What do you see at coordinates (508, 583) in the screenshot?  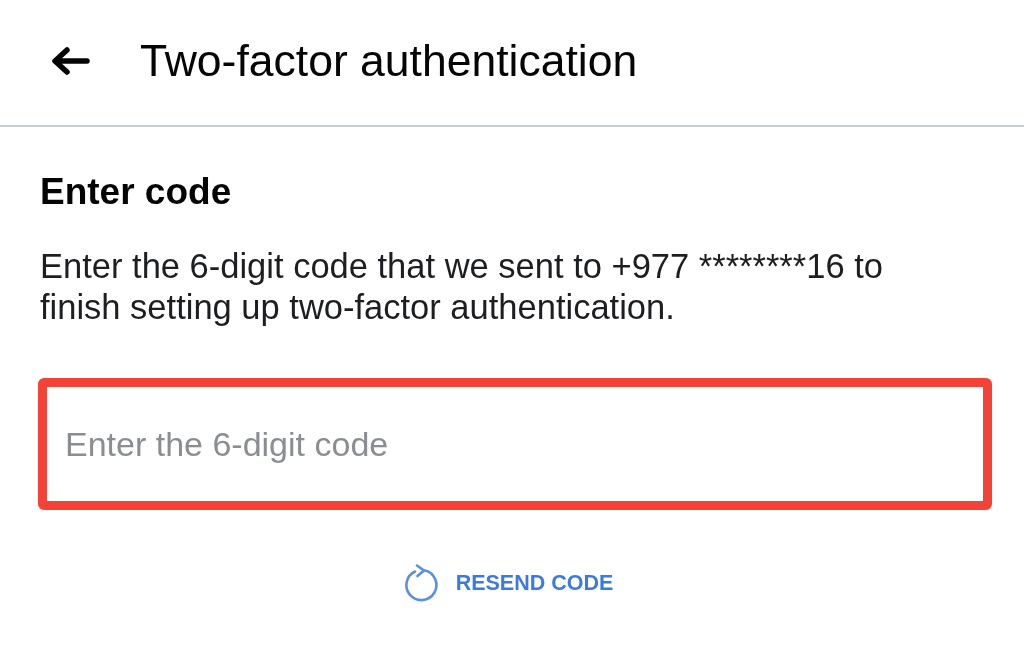 I see `resend-code-button: RESEND CODE` at bounding box center [508, 583].